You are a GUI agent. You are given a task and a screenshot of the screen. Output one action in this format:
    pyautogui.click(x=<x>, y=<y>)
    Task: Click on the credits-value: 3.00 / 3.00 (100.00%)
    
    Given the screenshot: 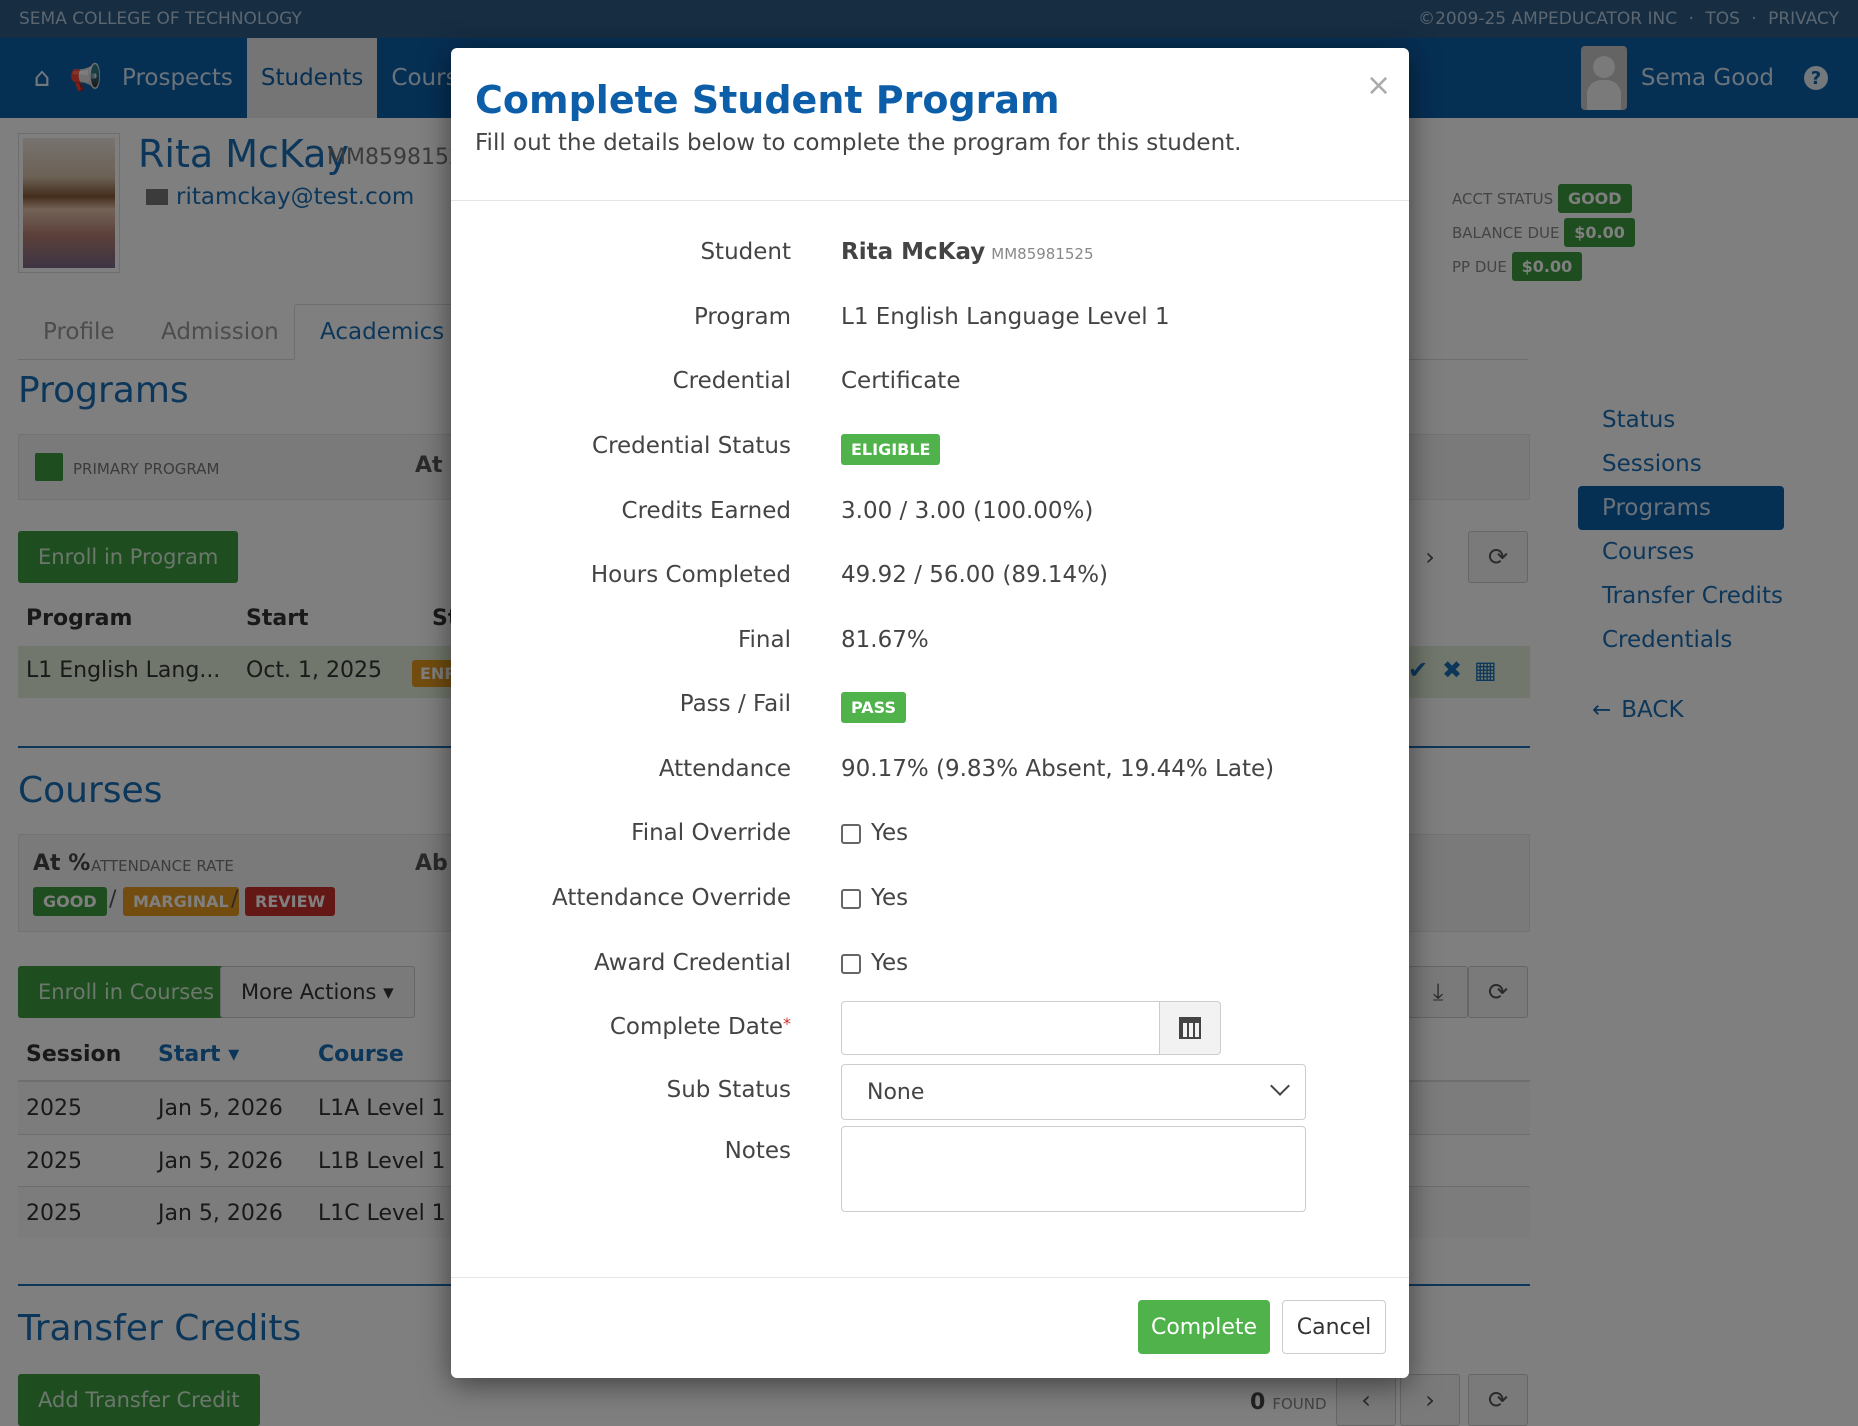 What is the action you would take?
    pyautogui.click(x=967, y=511)
    